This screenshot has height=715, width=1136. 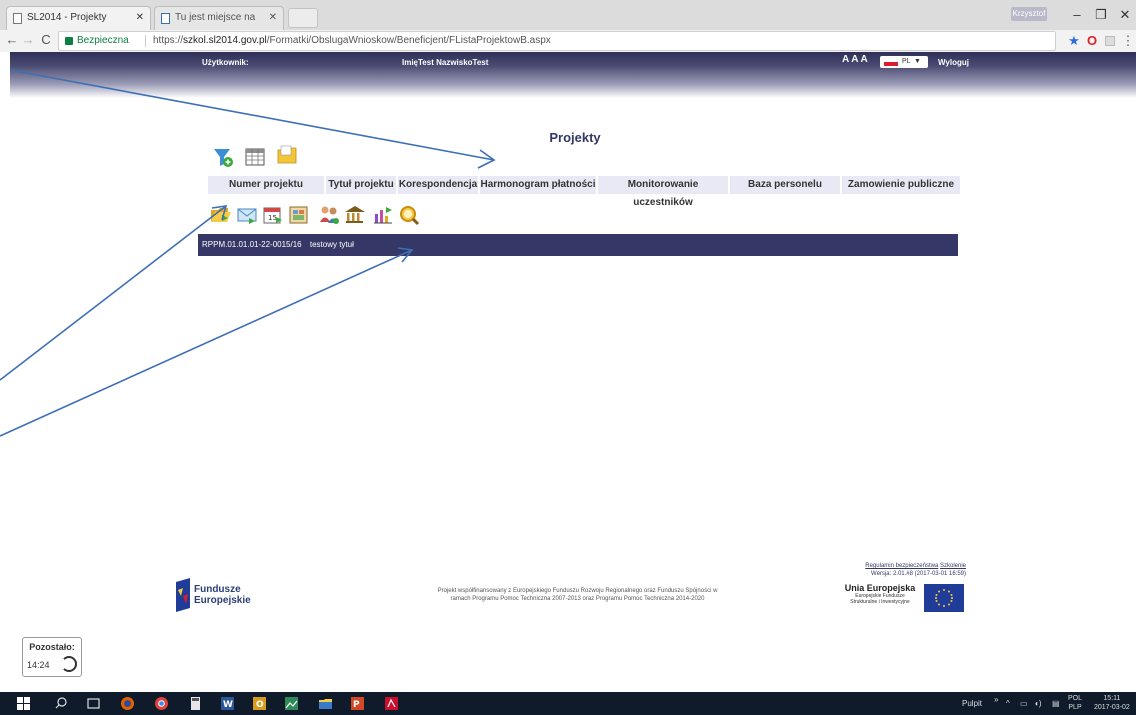 I want to click on column-header: Tytuł projektu, so click(x=361, y=185).